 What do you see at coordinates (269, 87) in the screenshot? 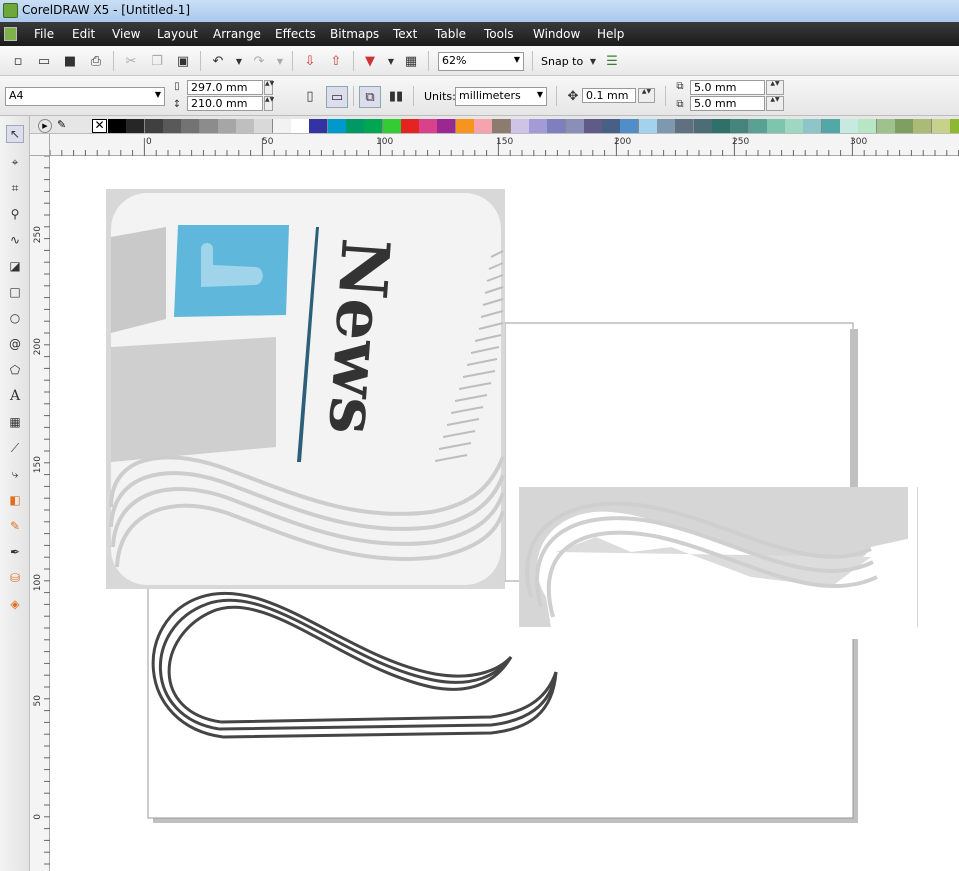
I see `page-width-spinner: ▲▼` at bounding box center [269, 87].